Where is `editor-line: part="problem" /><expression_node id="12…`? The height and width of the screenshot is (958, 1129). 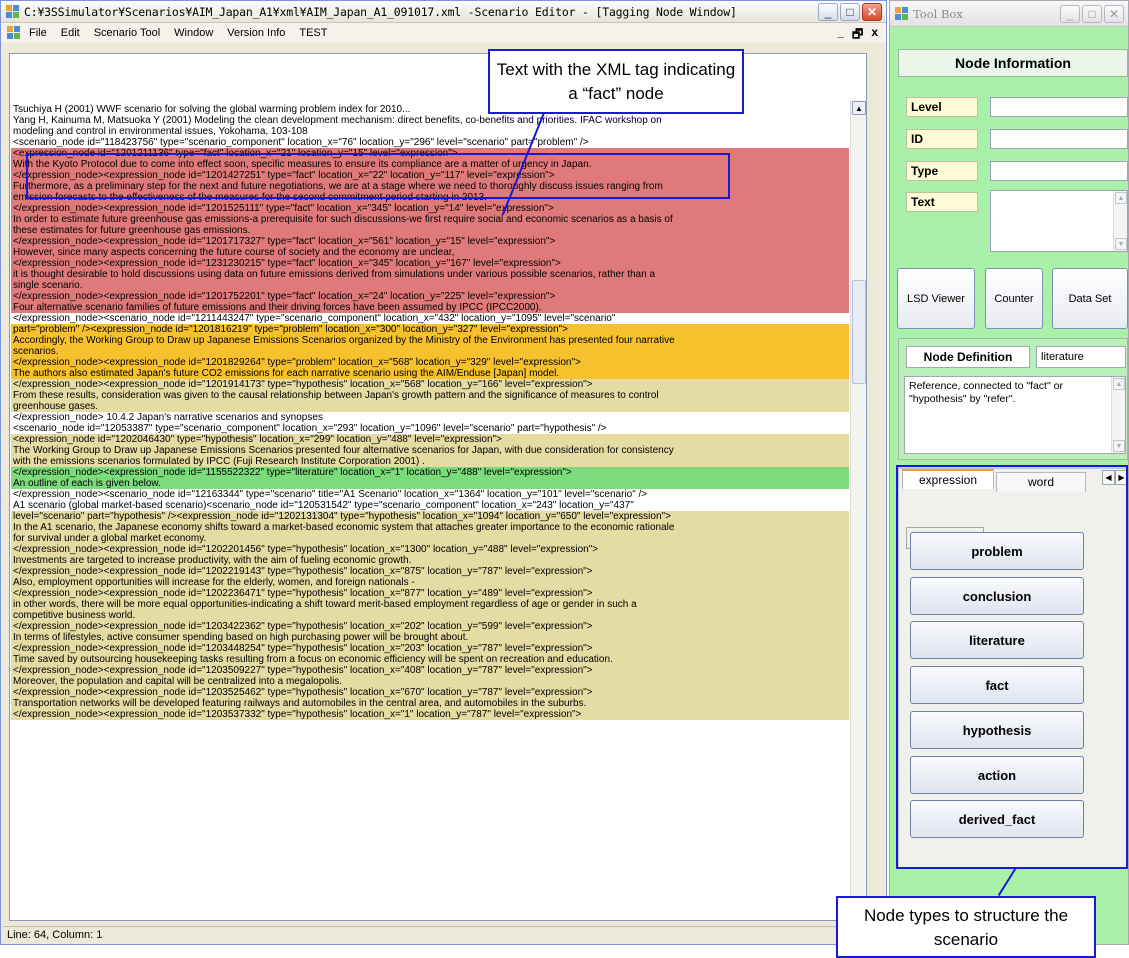 editor-line: part="problem" /><expression_node id="12… is located at coordinates (430, 329).